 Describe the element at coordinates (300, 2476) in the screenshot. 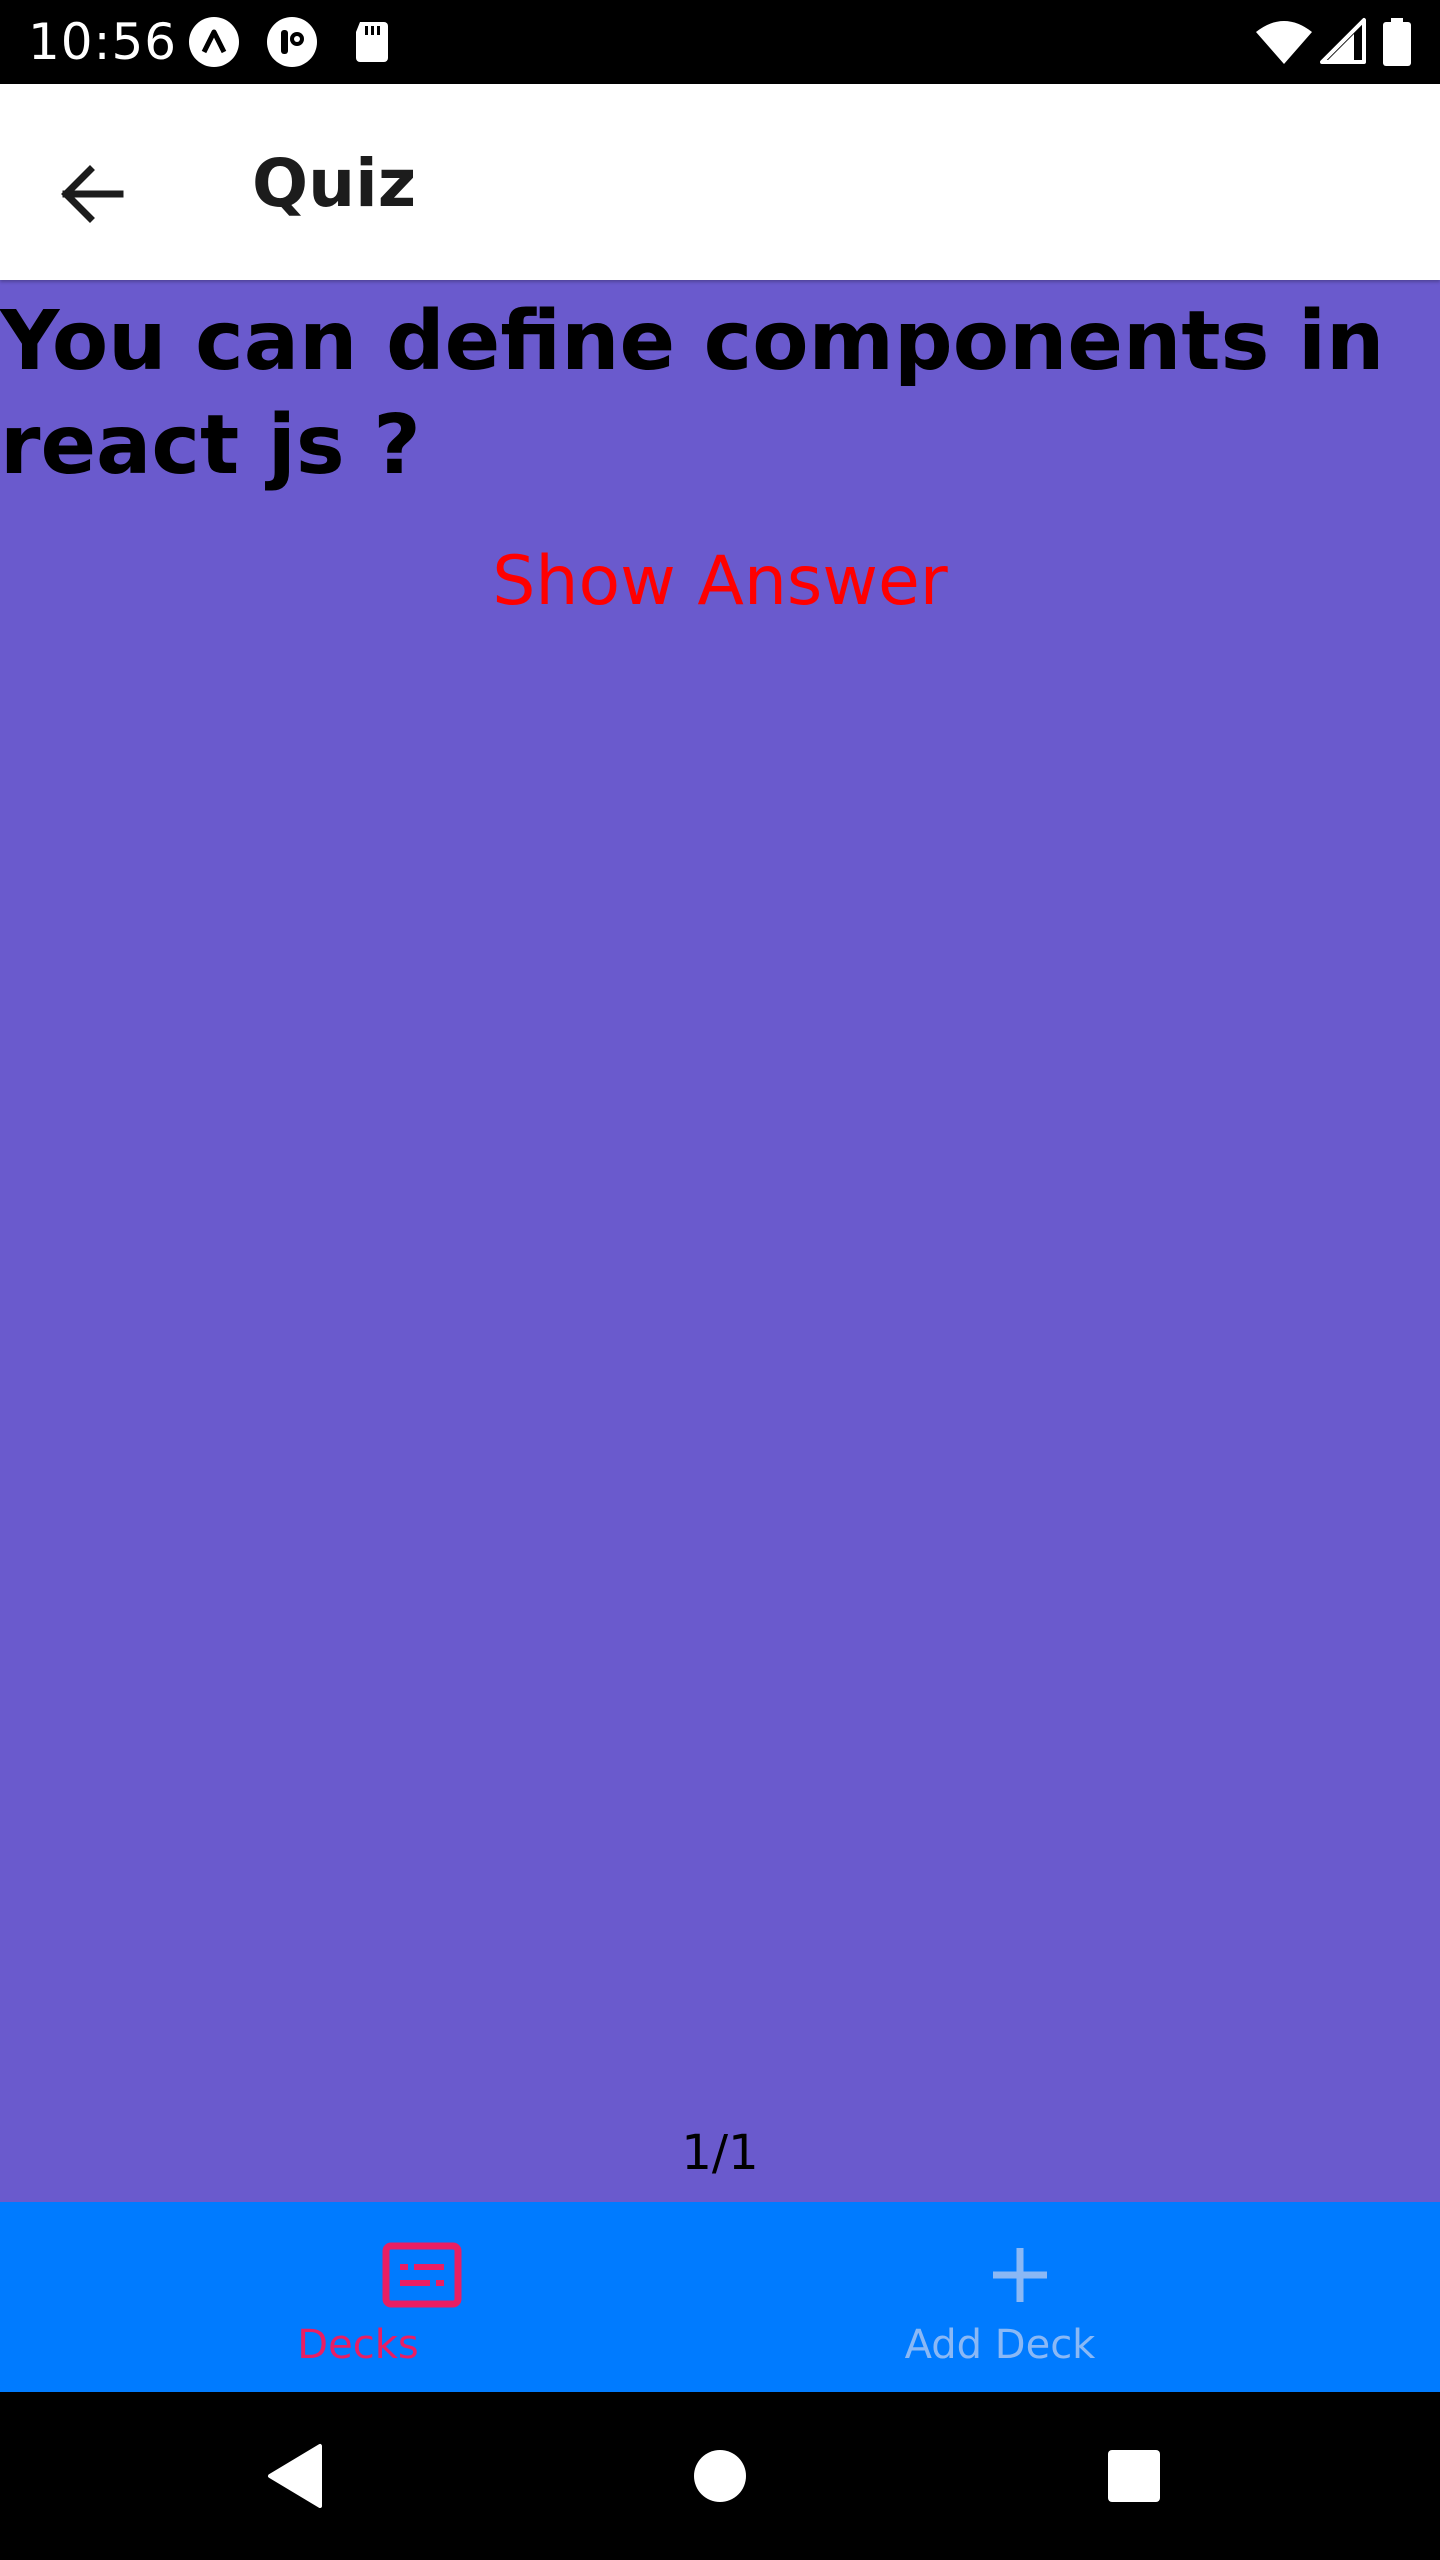

I see `nav-back-icon` at that location.